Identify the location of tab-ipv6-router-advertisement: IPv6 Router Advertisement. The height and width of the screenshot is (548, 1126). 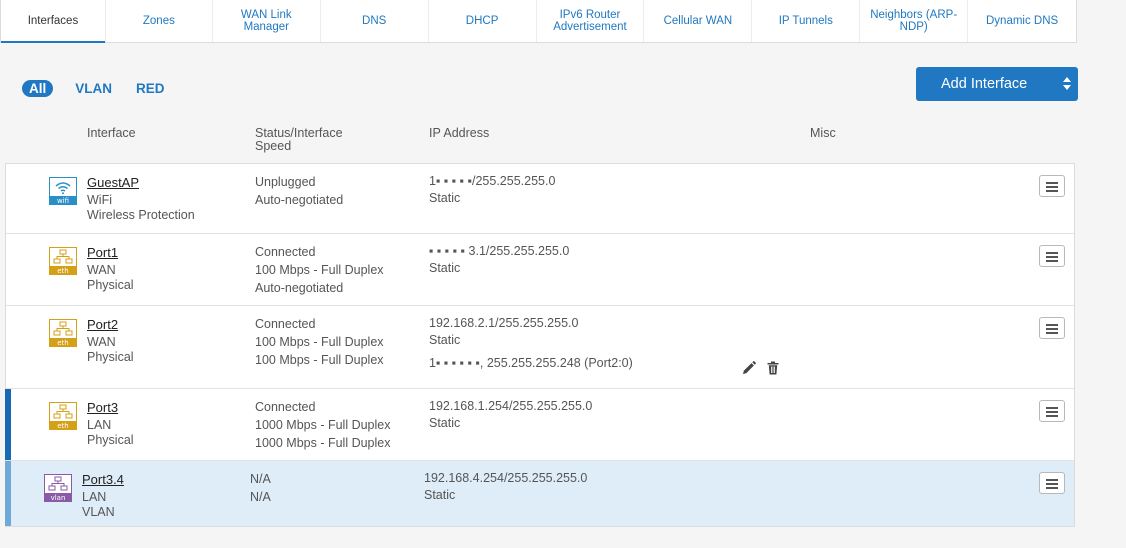
(589, 21).